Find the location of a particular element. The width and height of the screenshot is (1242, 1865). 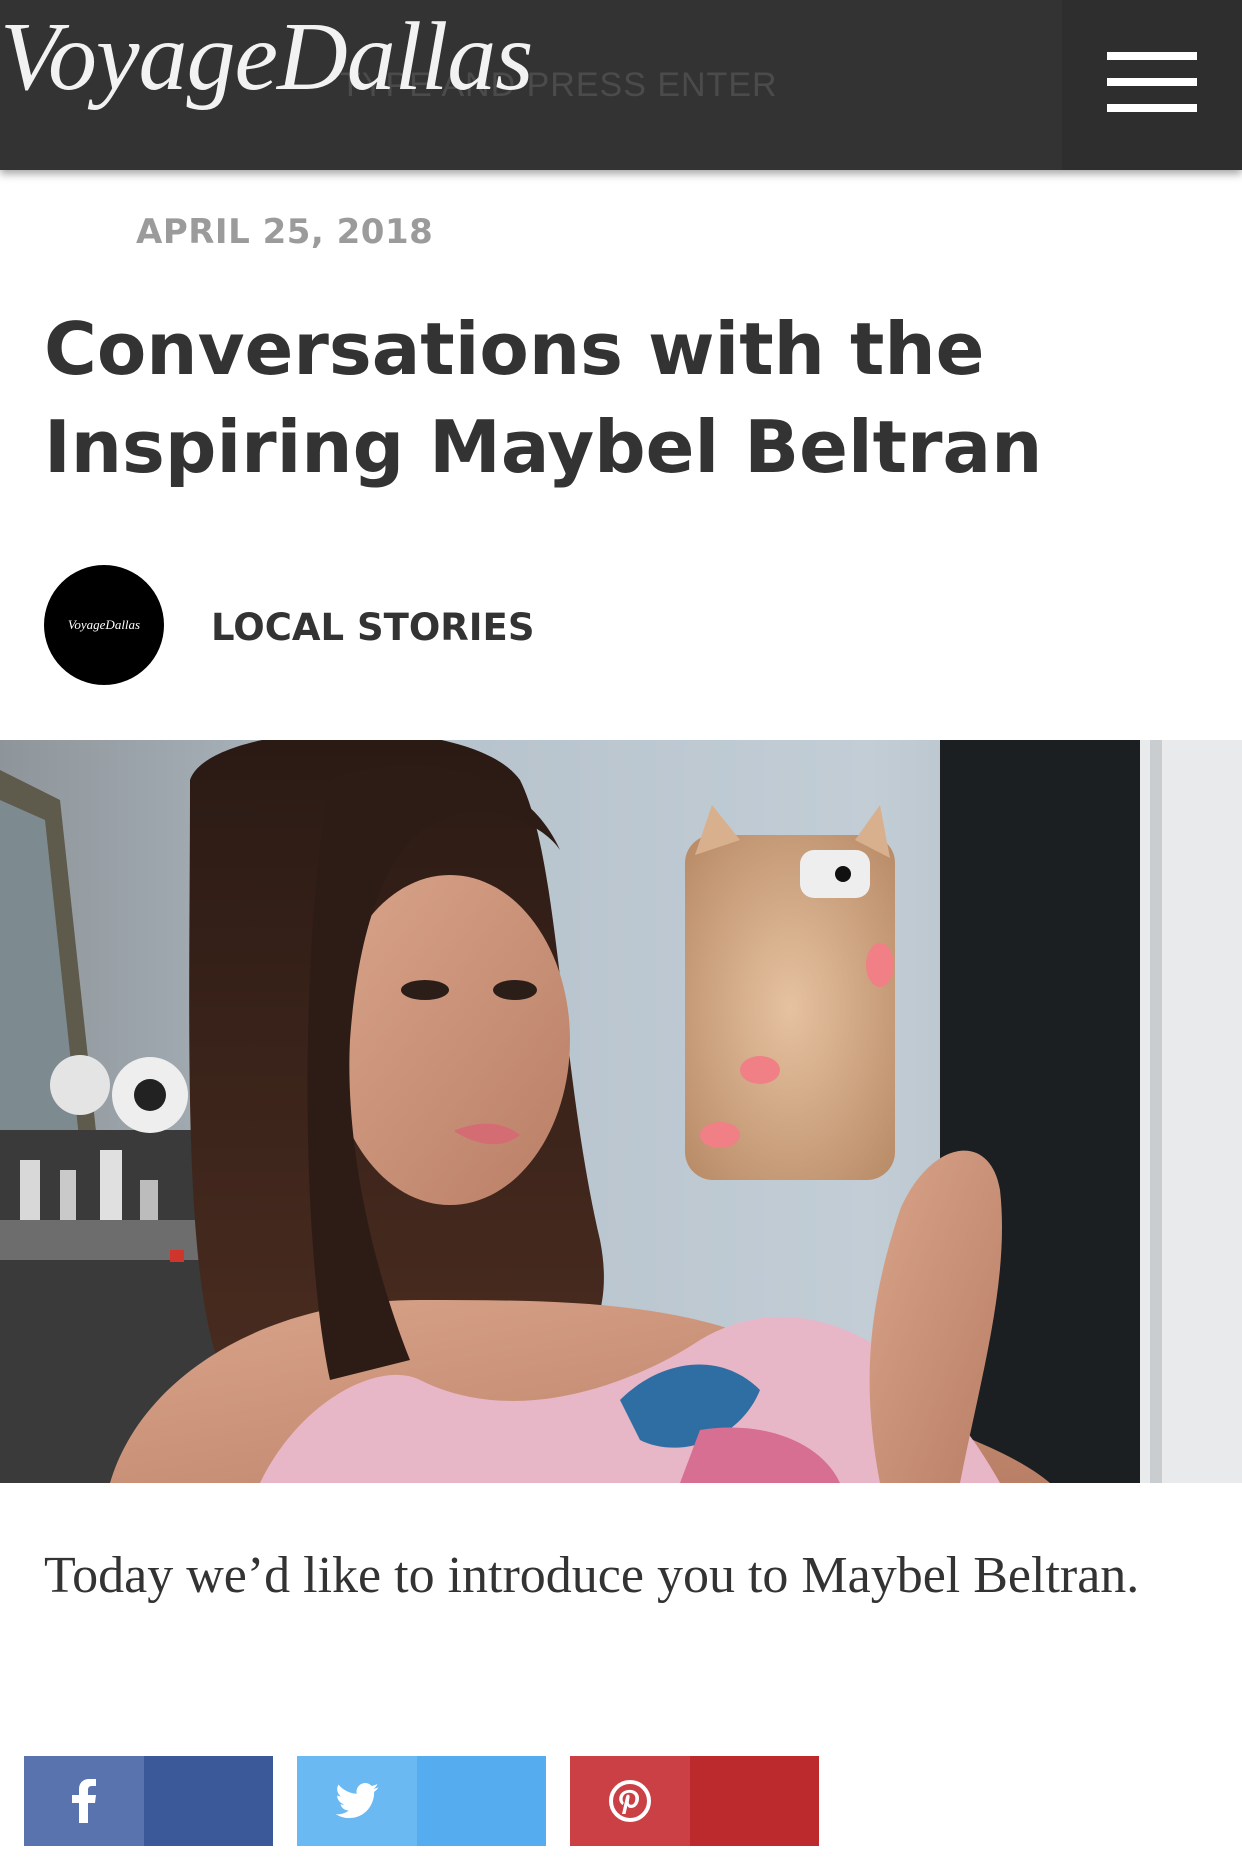

author-avatar: VoyageDallas is located at coordinates (104, 625).